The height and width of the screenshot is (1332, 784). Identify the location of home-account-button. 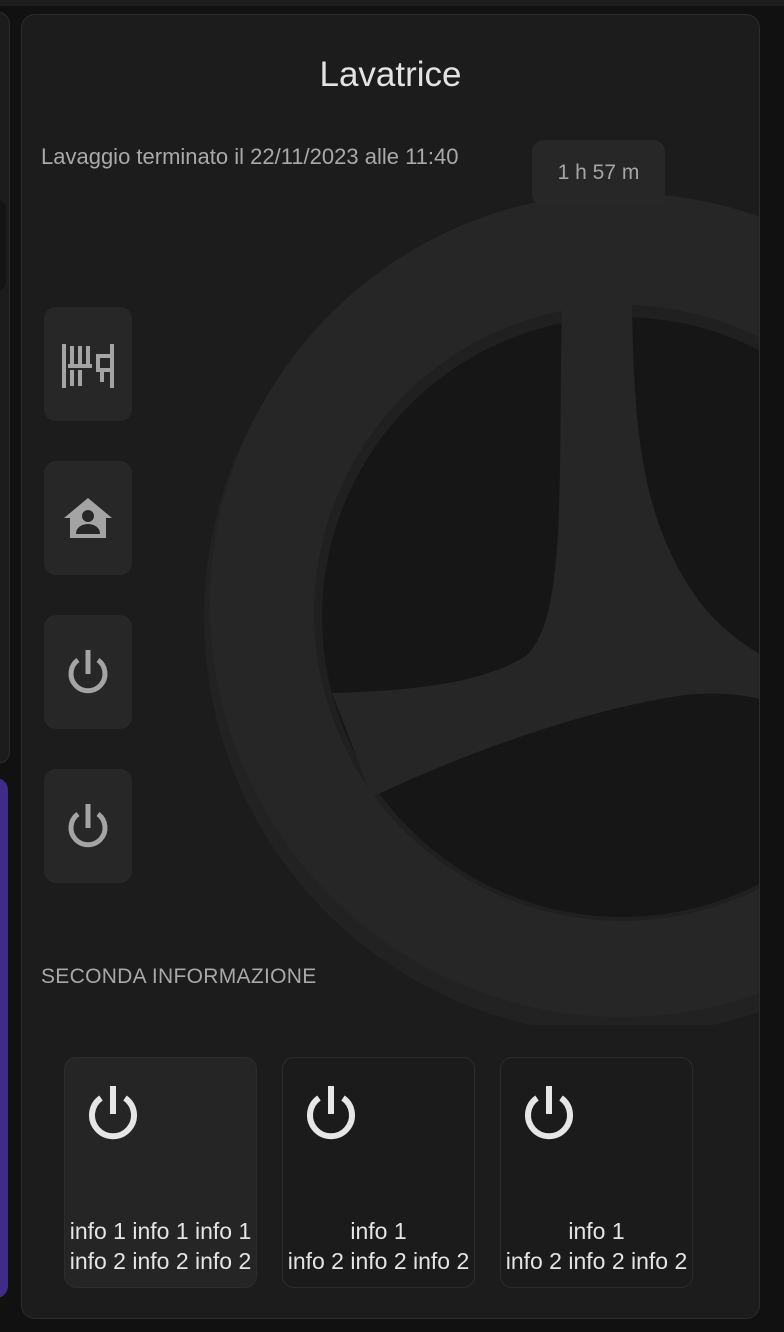
(88, 518).